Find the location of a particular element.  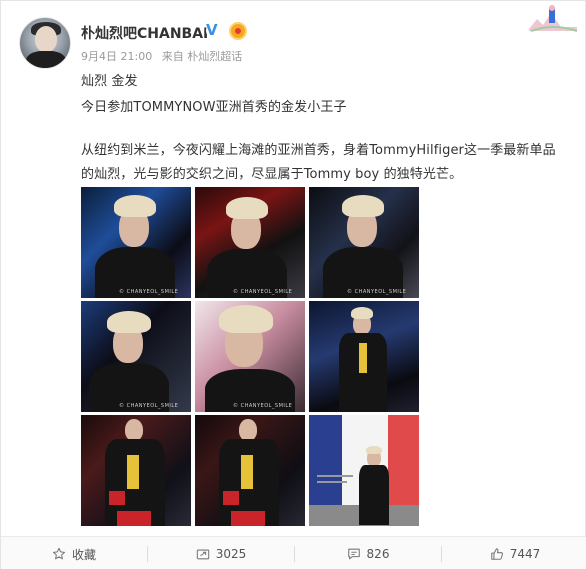

source-prefix: 来自 is located at coordinates (172, 56).